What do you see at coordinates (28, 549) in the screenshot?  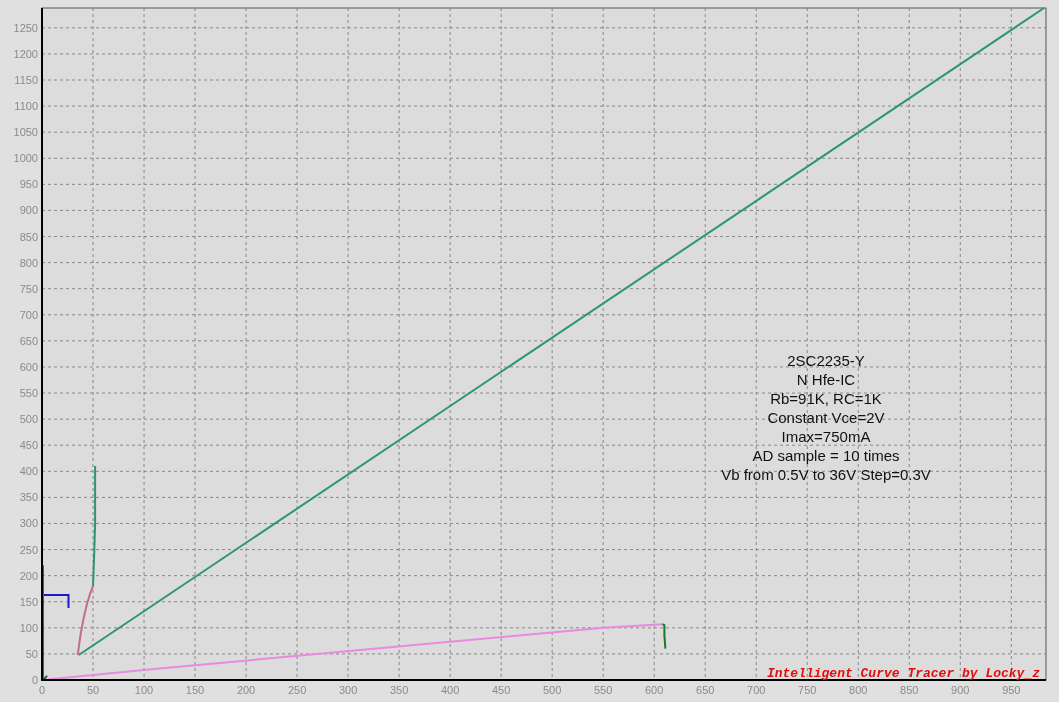 I see `y-tick-label: 250` at bounding box center [28, 549].